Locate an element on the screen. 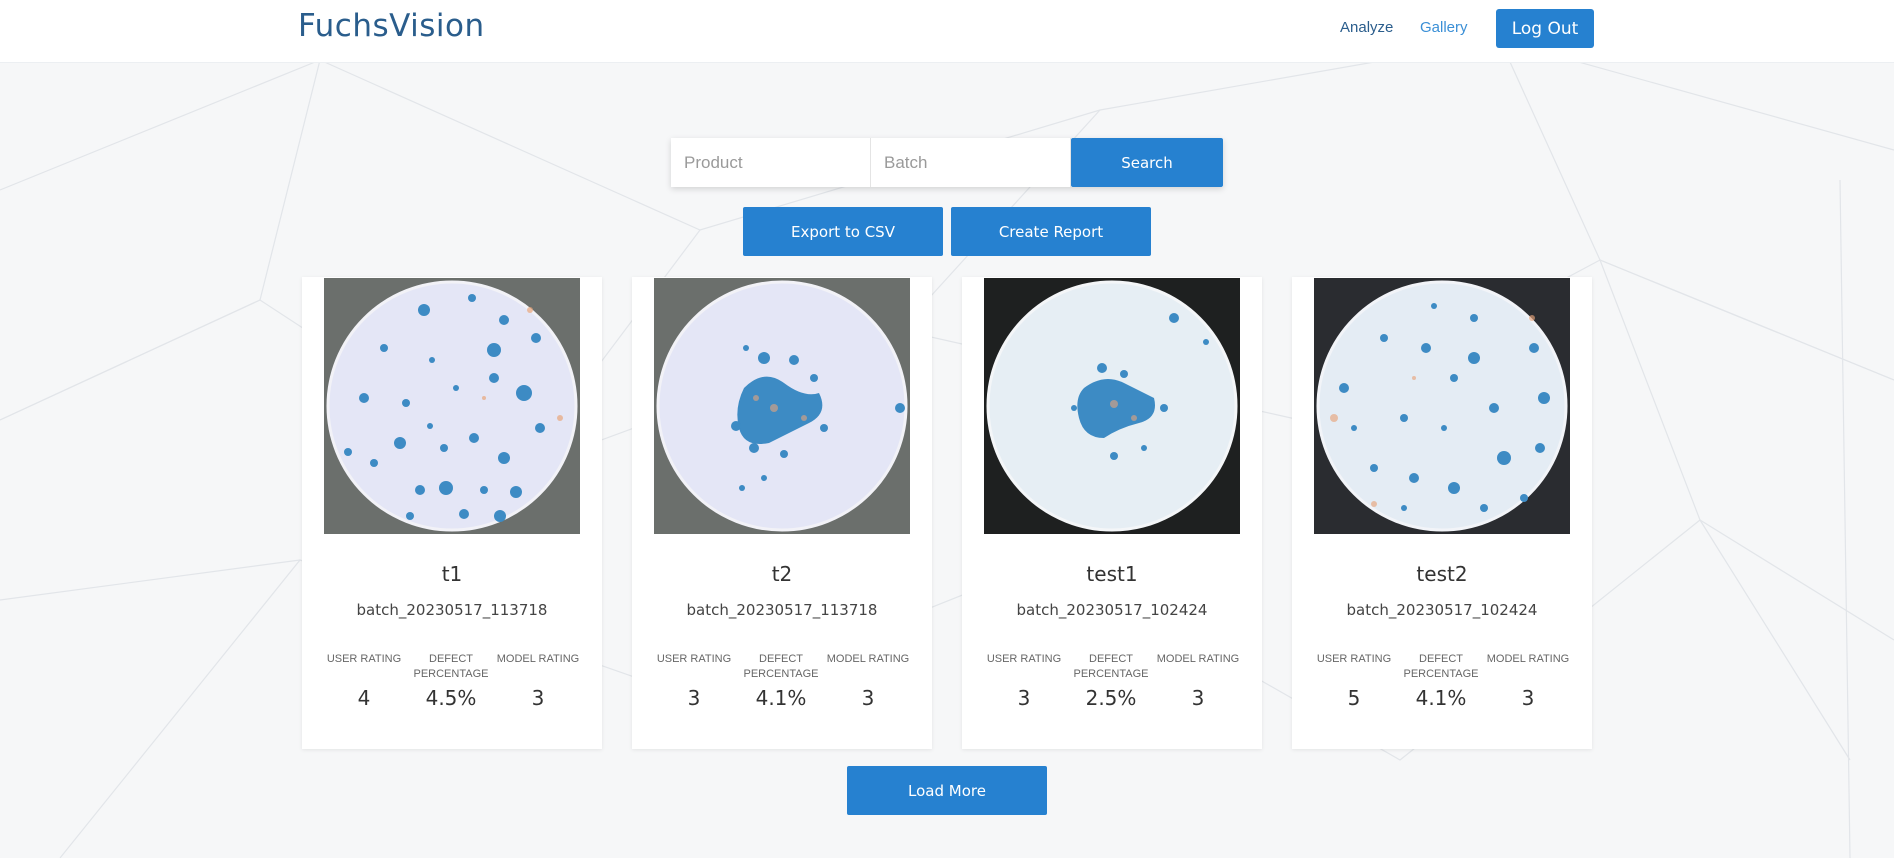 The height and width of the screenshot is (858, 1894). nav-analyze-link: Analyze is located at coordinates (1366, 27).